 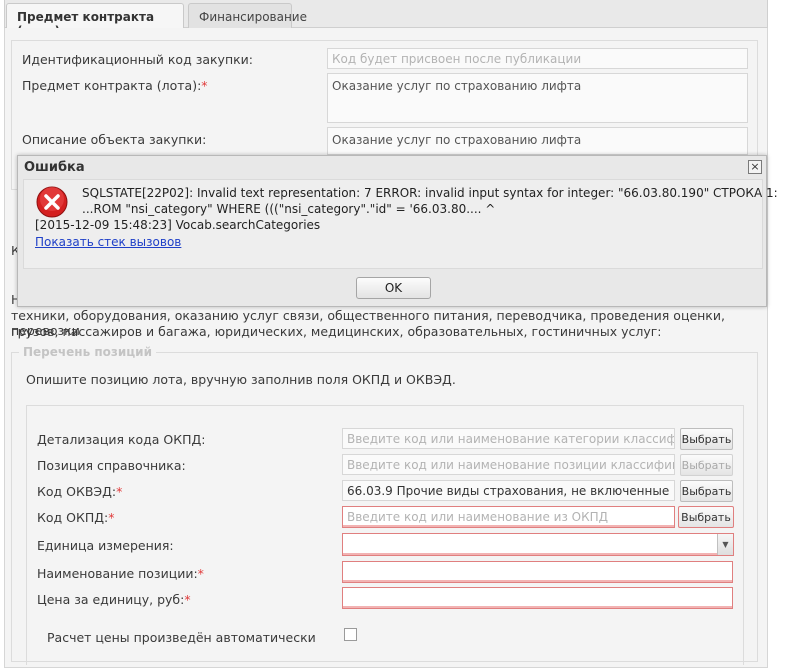 I want to click on error-icon, so click(x=52, y=202).